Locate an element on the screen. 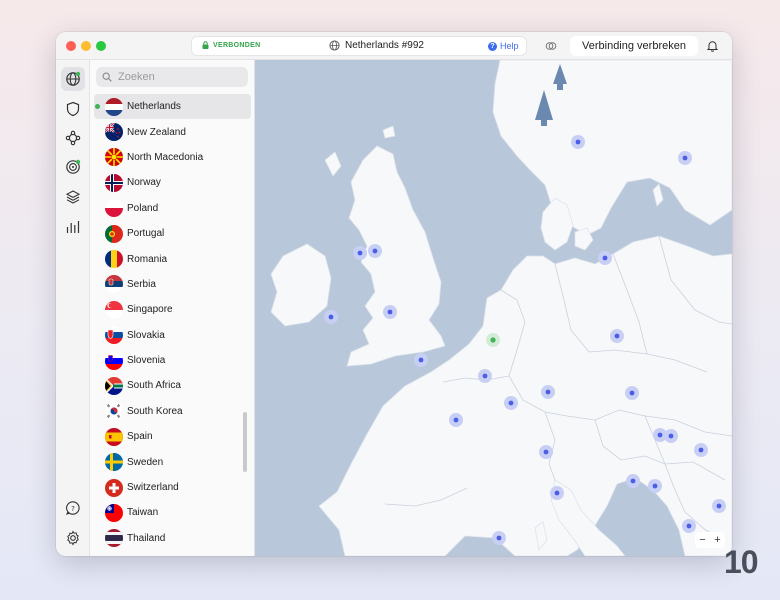  brand-number: 10 is located at coordinates (741, 562).